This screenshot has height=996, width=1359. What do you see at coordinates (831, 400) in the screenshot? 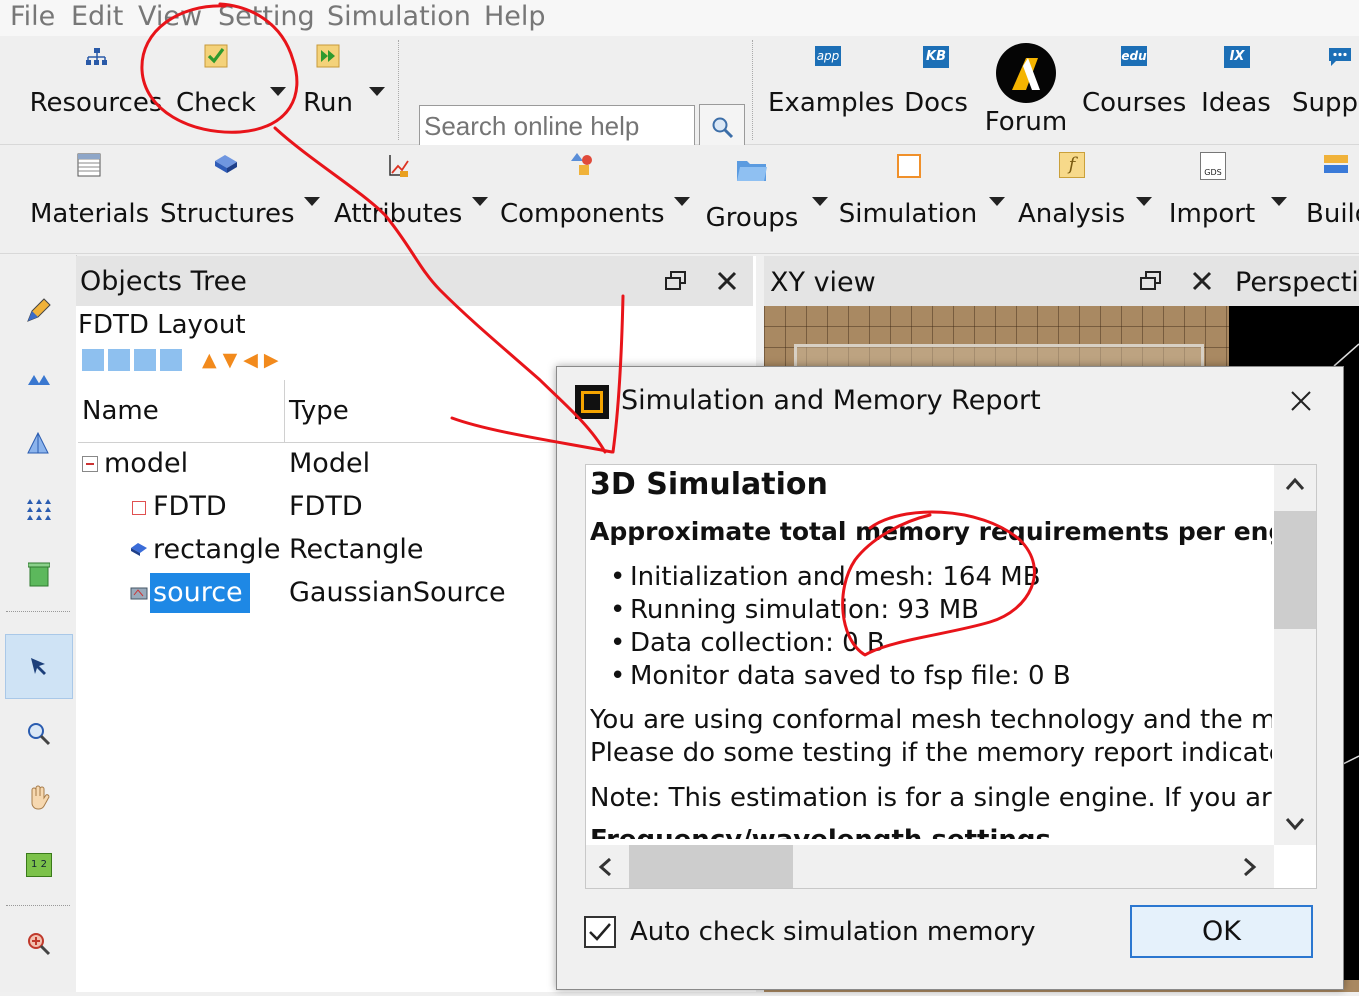
I see `dialog-title: Simulation and Memory Report` at bounding box center [831, 400].